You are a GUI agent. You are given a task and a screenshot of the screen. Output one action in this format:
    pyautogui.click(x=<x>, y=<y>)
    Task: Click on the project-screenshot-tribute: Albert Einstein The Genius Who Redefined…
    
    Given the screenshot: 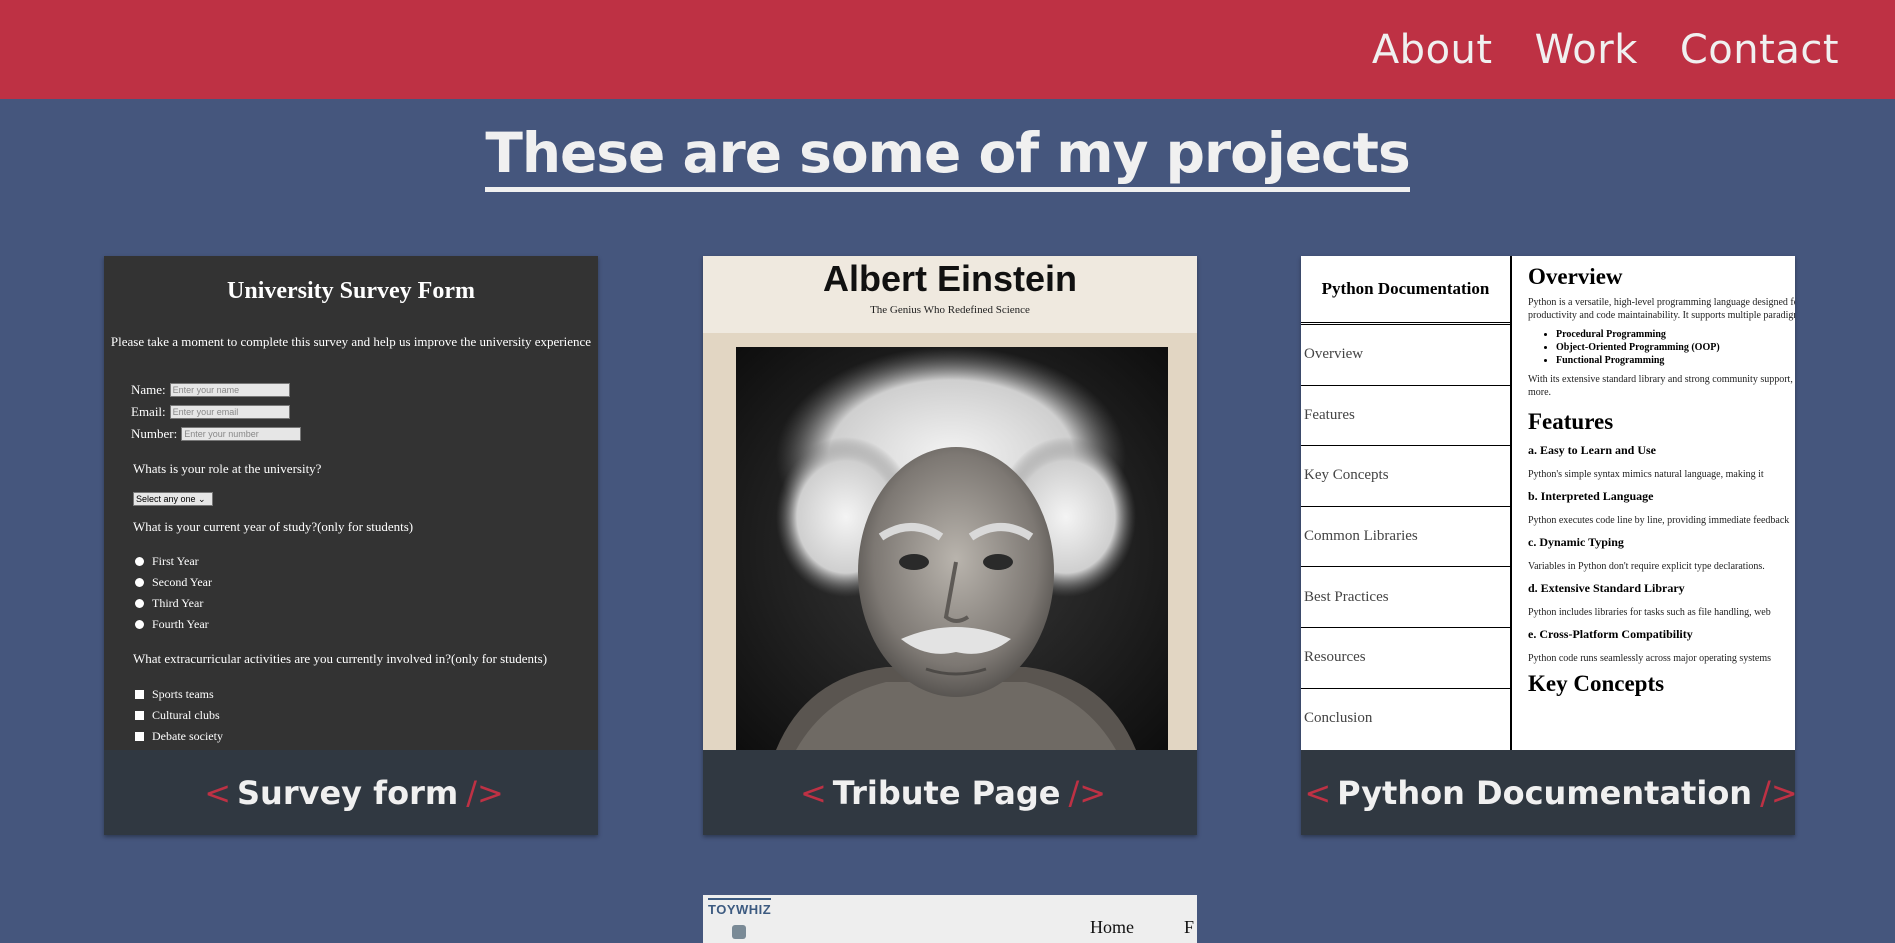 What is the action you would take?
    pyautogui.click(x=950, y=503)
    